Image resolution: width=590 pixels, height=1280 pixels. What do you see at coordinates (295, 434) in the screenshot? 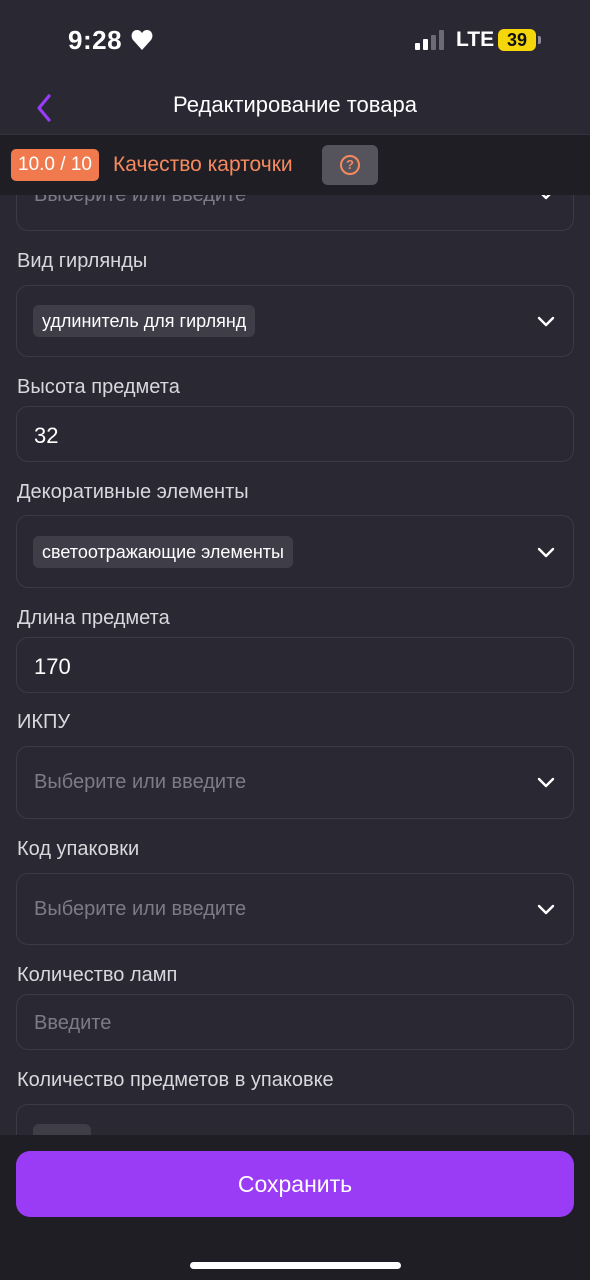
I see `height-input: 32` at bounding box center [295, 434].